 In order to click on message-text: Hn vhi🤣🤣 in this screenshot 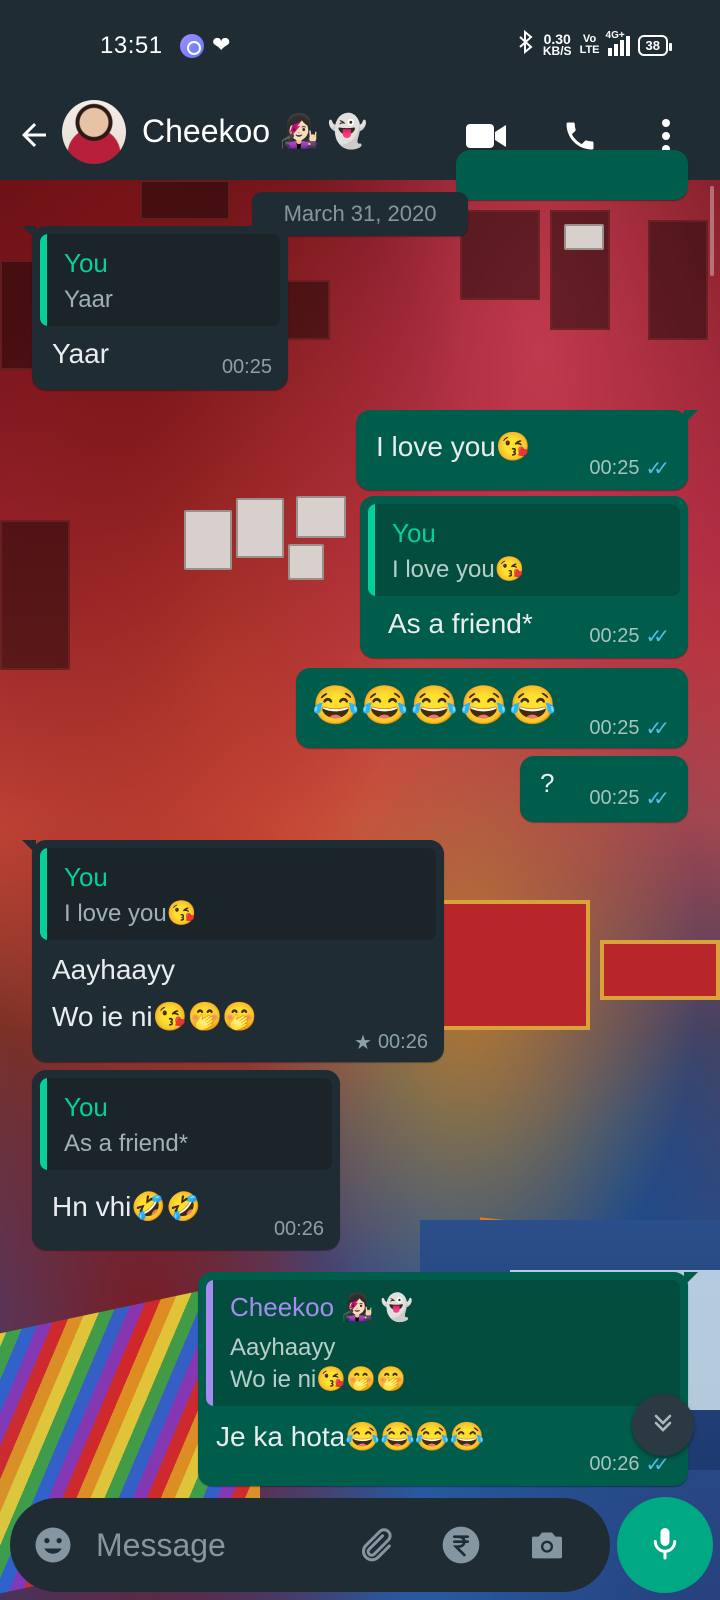, I will do `click(127, 1206)`.